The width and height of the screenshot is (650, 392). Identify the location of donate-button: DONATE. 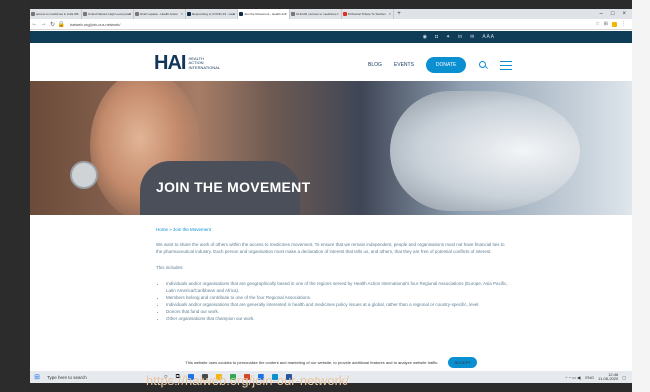
(446, 65).